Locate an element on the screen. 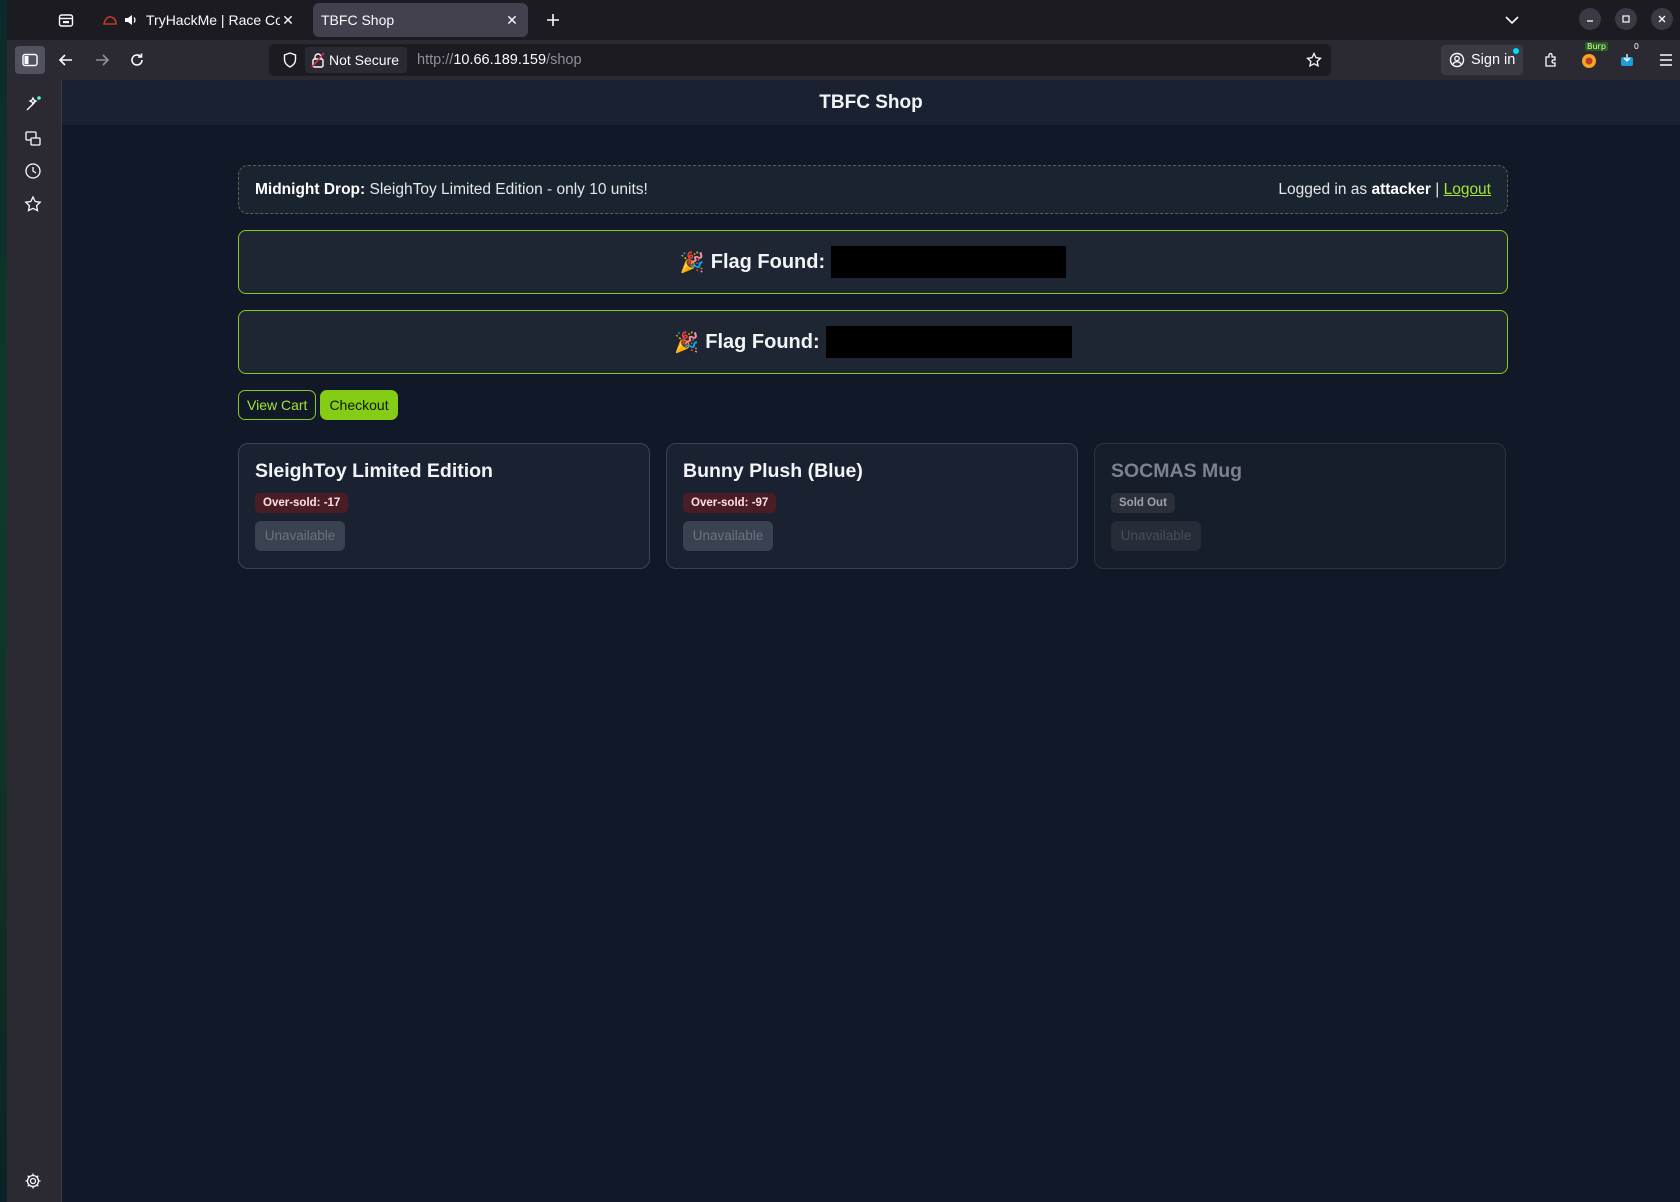 The height and width of the screenshot is (1202, 1680). tab-tryhackme: TryHackMe | Race Cor ✕ is located at coordinates (199, 20).